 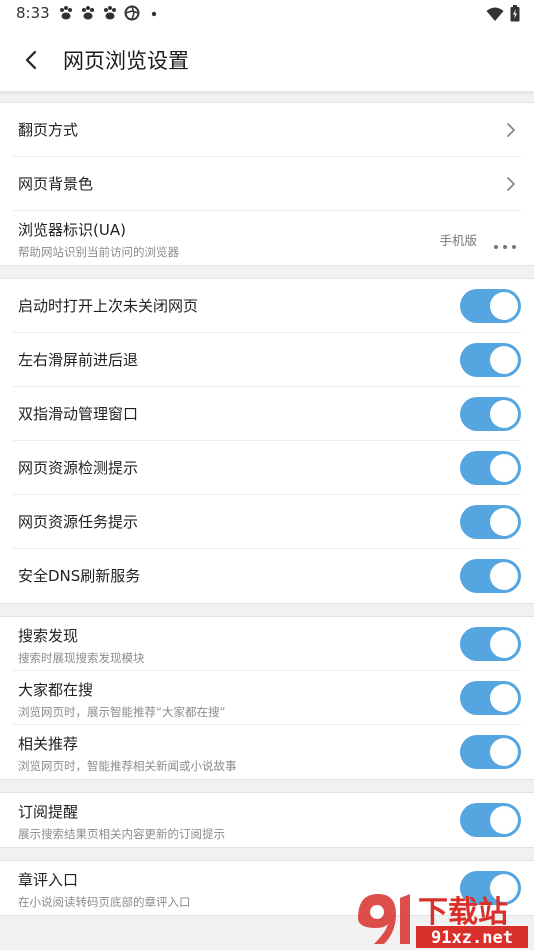 What do you see at coordinates (495, 16) in the screenshot?
I see `wifi-icon` at bounding box center [495, 16].